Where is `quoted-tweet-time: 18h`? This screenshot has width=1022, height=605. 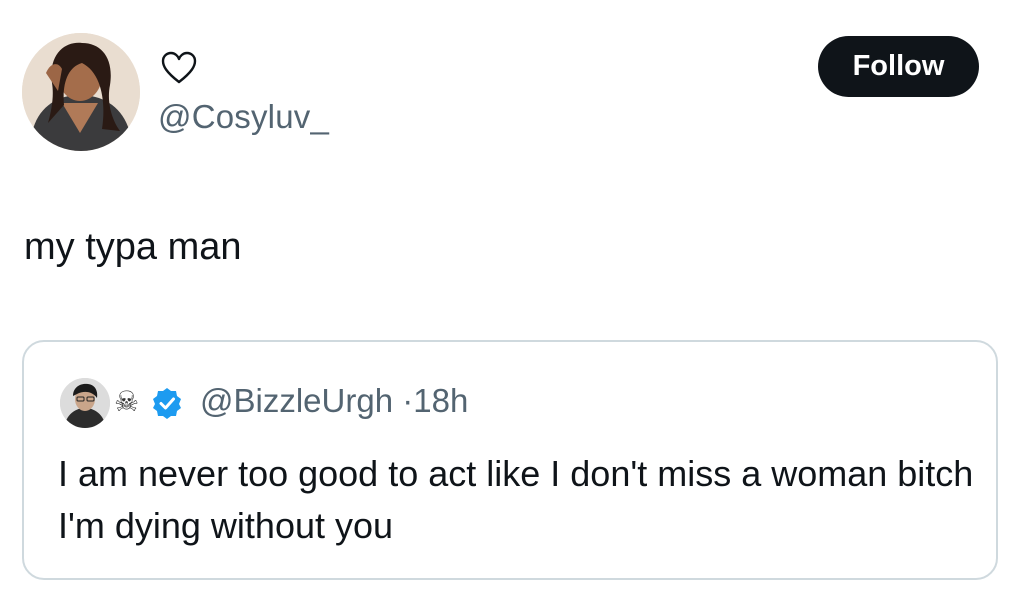 quoted-tweet-time: 18h is located at coordinates (440, 400).